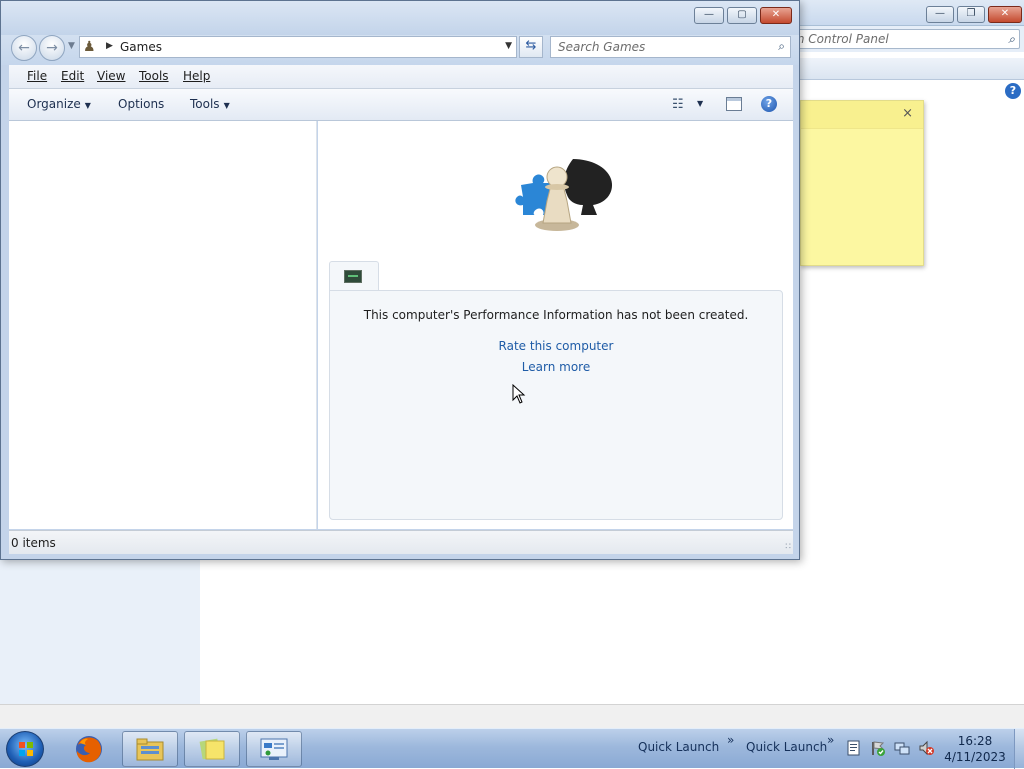  Describe the element at coordinates (786, 747) in the screenshot. I see `quick-launch-toolbar-2: Quick Launch` at that location.